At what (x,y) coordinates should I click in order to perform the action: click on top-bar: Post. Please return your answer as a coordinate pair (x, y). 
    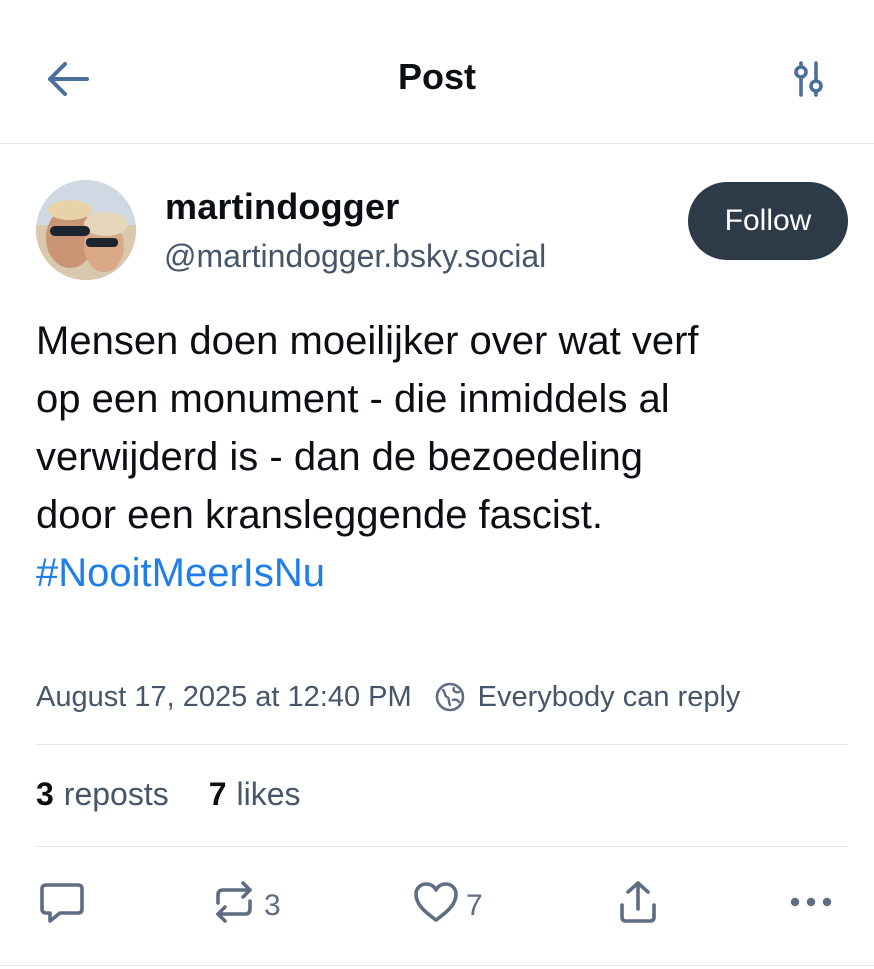
    Looking at the image, I should click on (437, 72).